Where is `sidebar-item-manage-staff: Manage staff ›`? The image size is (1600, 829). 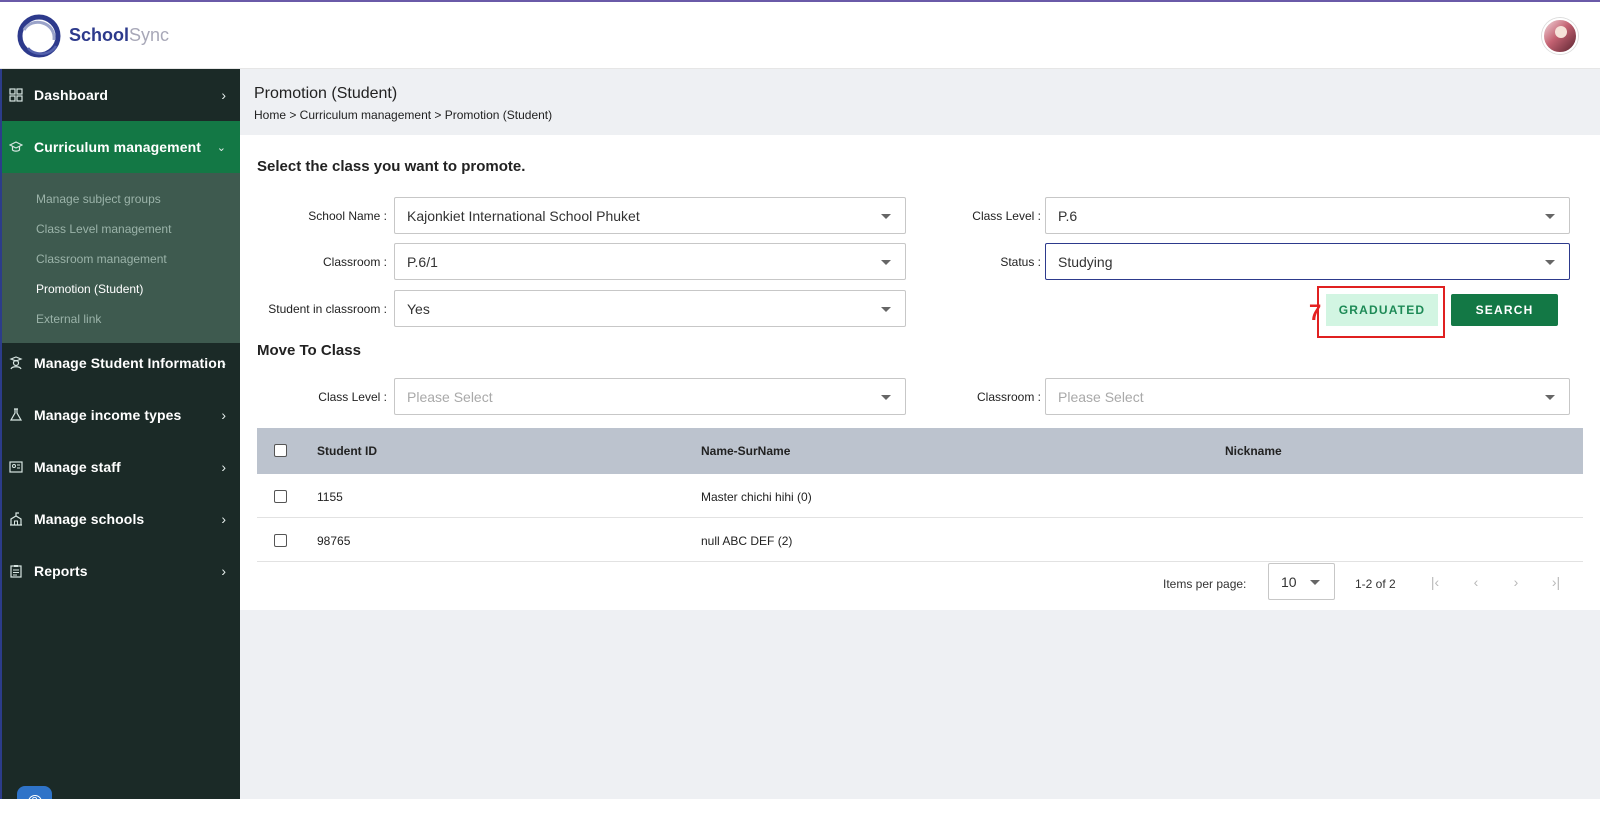
sidebar-item-manage-staff: Manage staff › is located at coordinates (121, 467).